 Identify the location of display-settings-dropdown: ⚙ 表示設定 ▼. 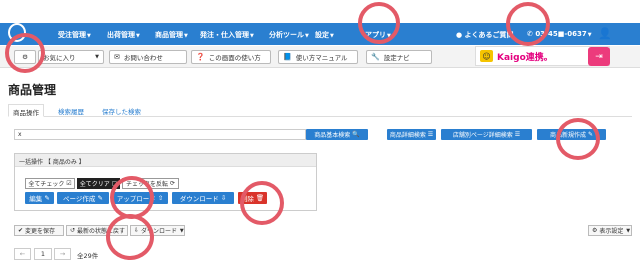
(610, 230).